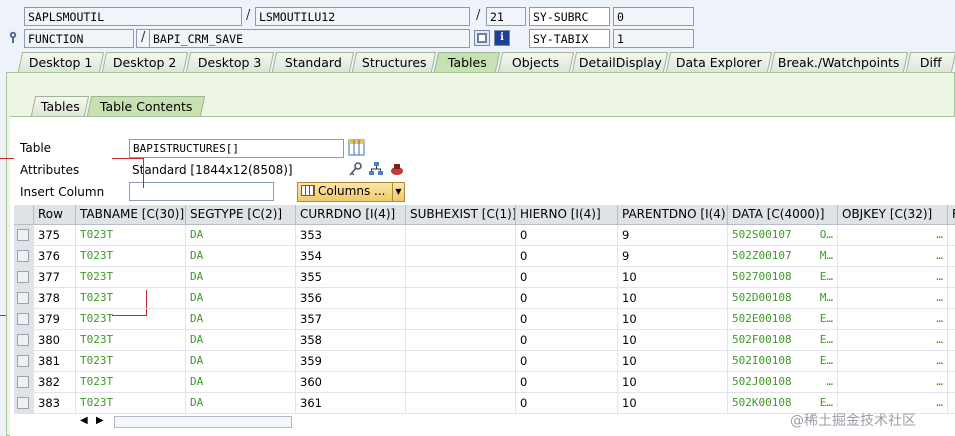  I want to click on insert-column-input, so click(201, 191).